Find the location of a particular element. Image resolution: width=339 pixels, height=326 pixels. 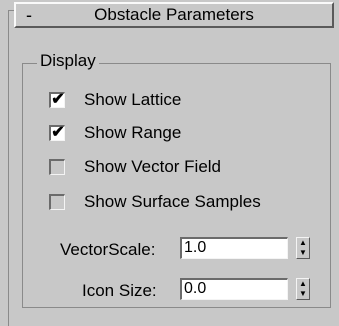

show-range-label: Show Range is located at coordinates (132, 133).